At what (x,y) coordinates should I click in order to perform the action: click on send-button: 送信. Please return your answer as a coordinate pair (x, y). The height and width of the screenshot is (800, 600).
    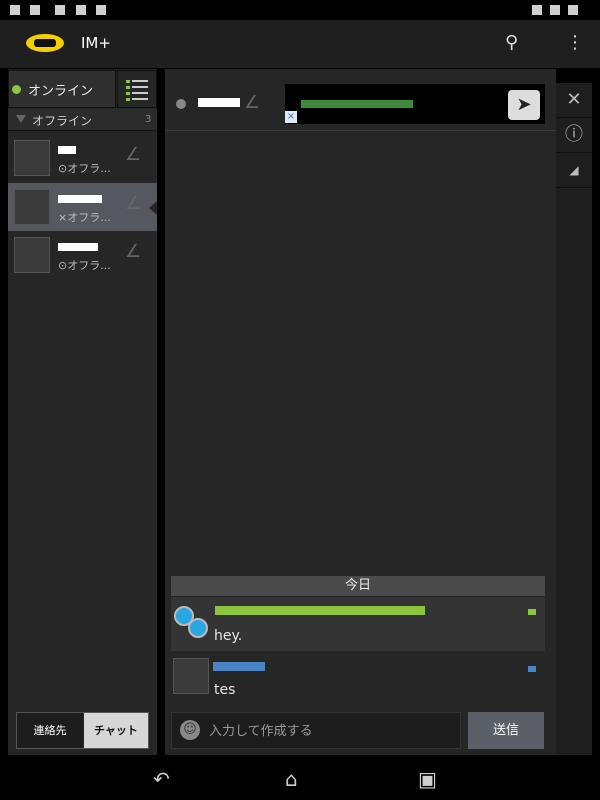
    Looking at the image, I should click on (506, 730).